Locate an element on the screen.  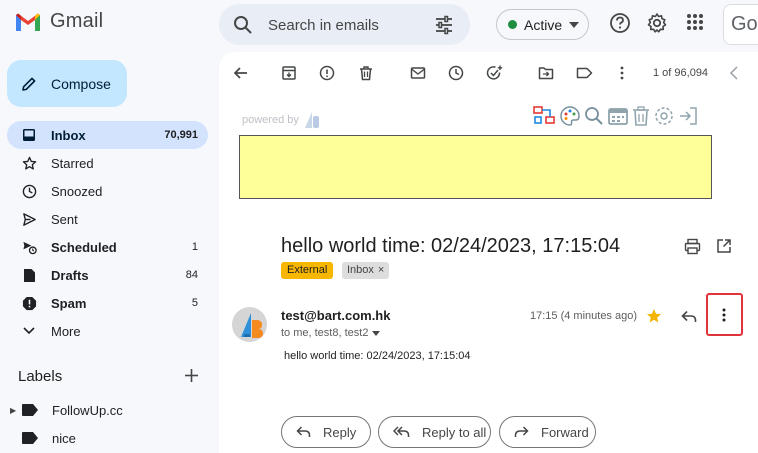
sidebar-item-spam: Spam 5 is located at coordinates (107, 303).